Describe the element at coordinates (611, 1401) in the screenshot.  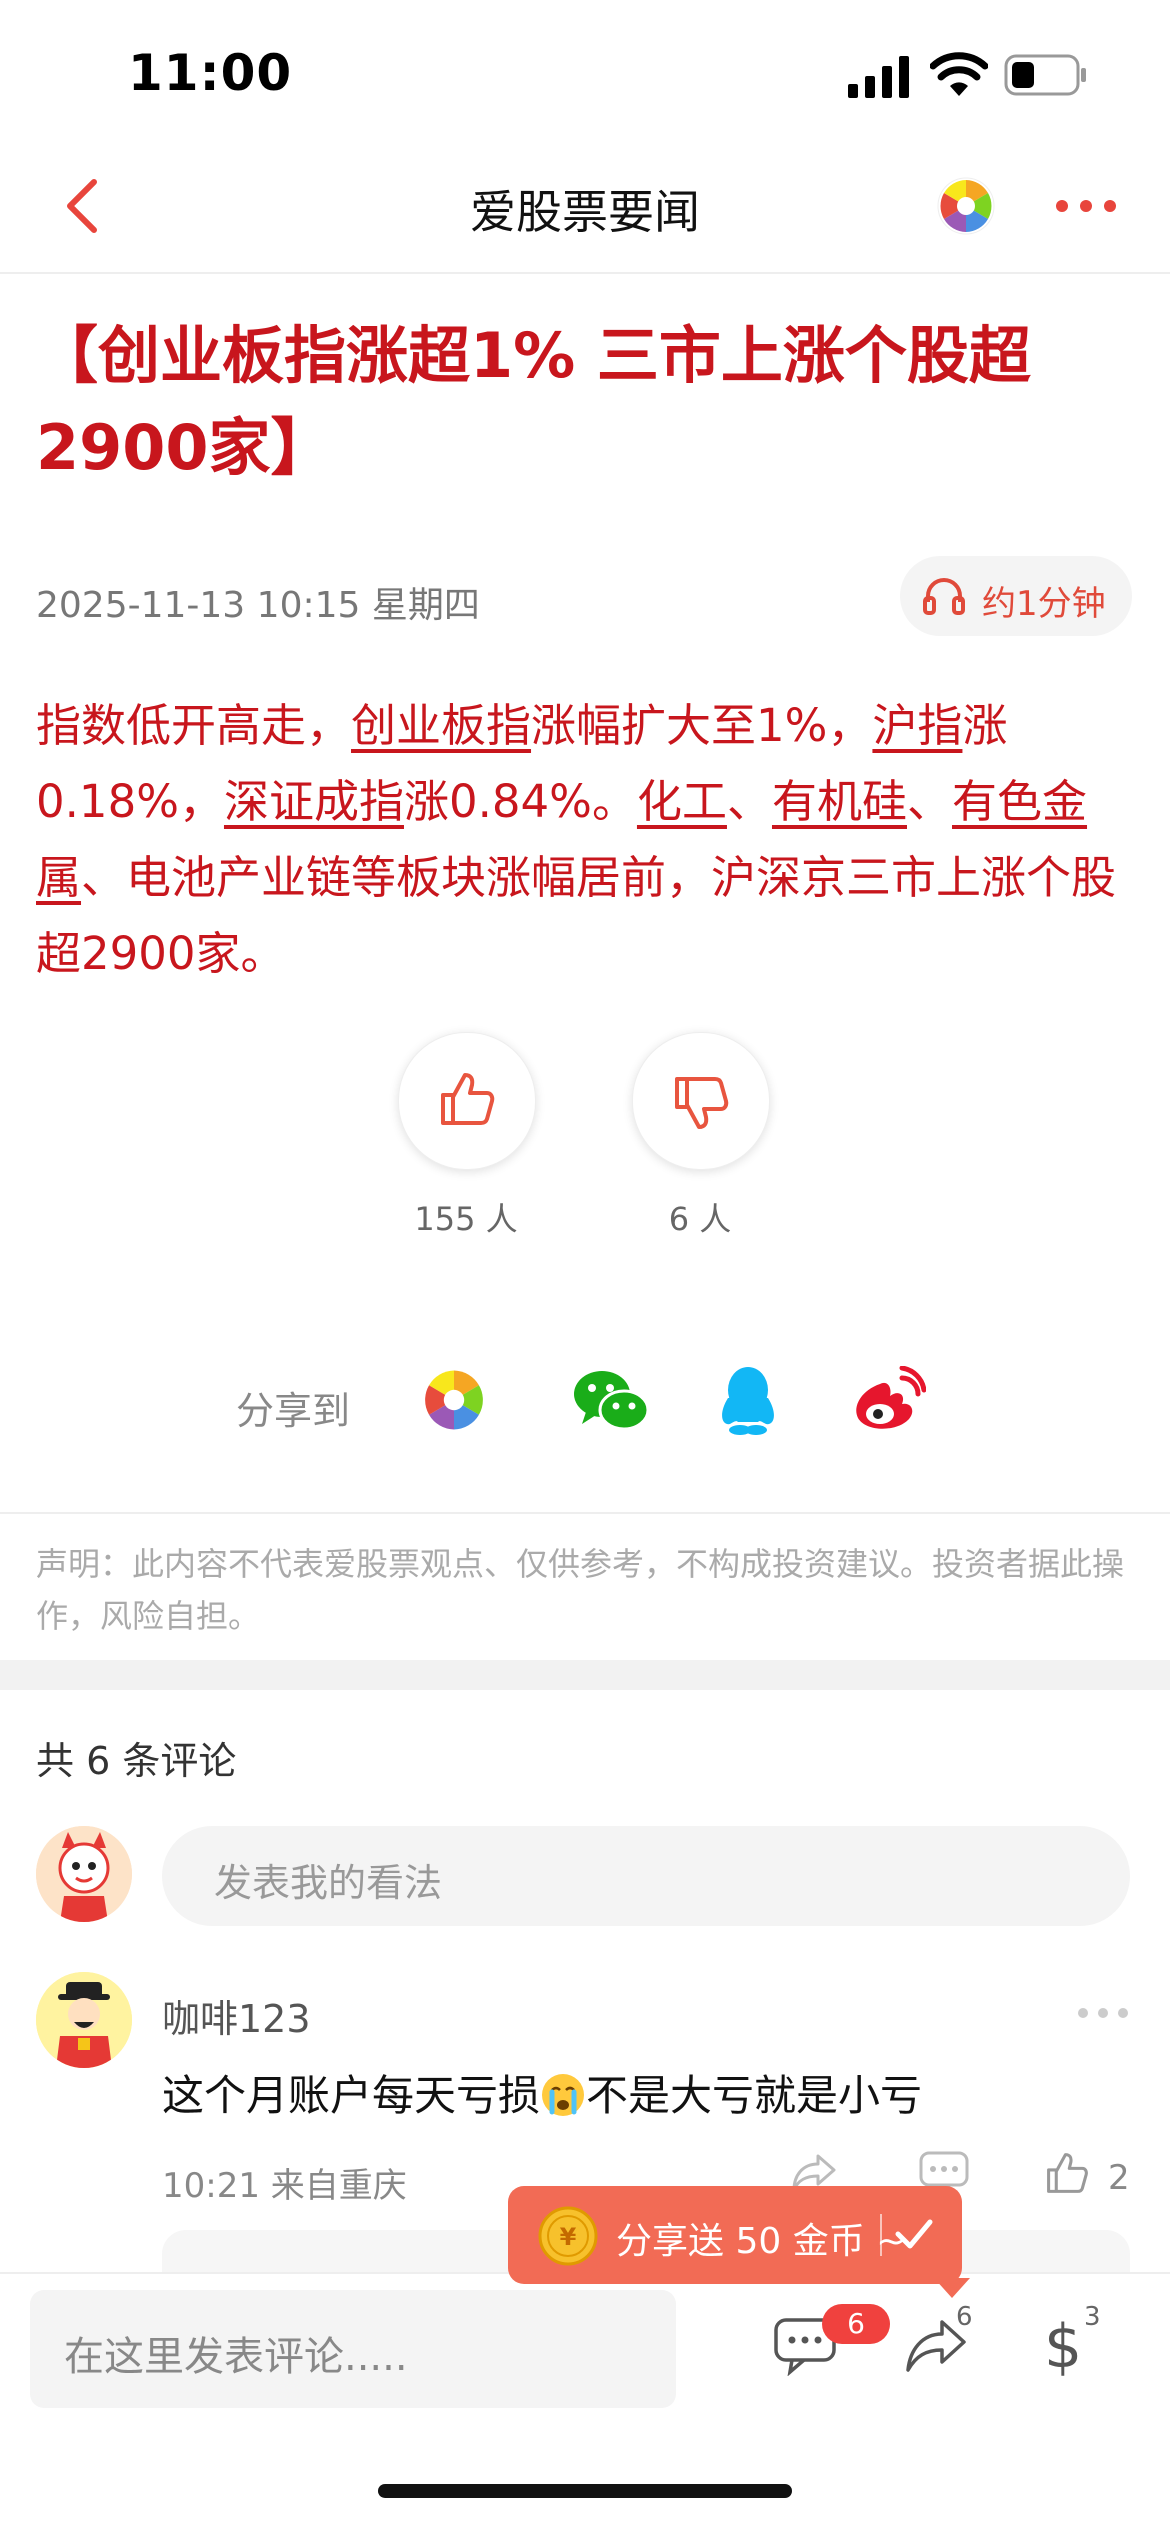
I see `wechat-icon` at that location.